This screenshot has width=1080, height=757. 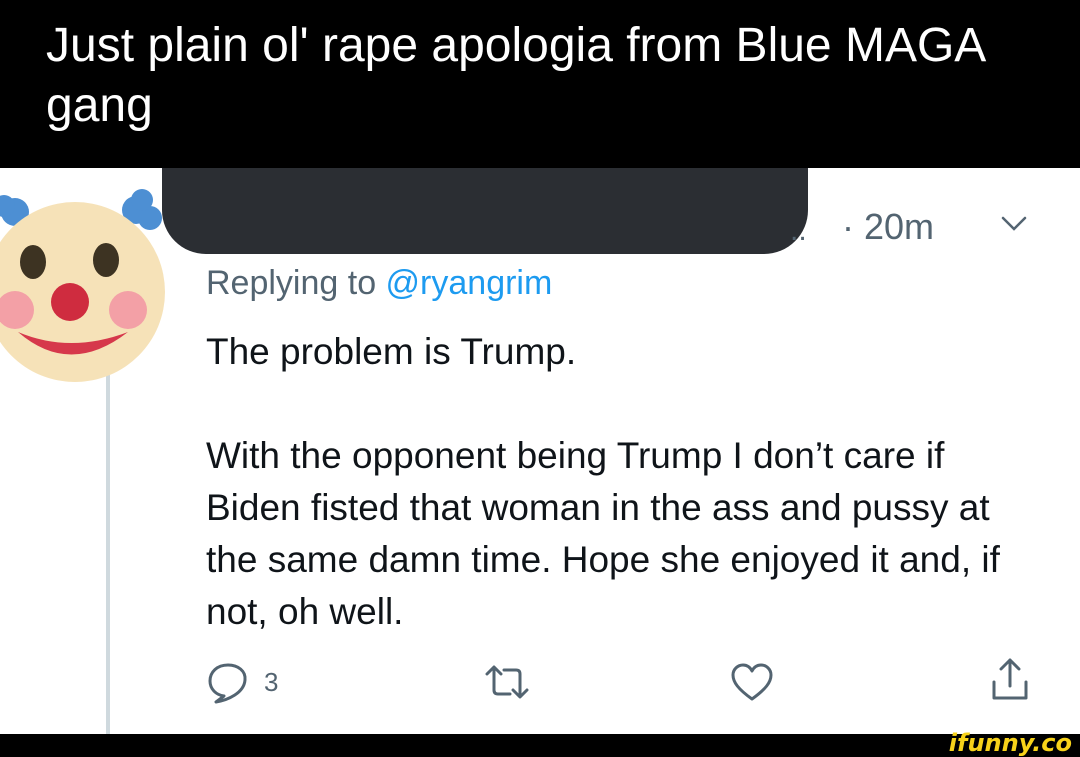 I want to click on ifunny-watermark: ifunny.co, so click(x=1010, y=743).